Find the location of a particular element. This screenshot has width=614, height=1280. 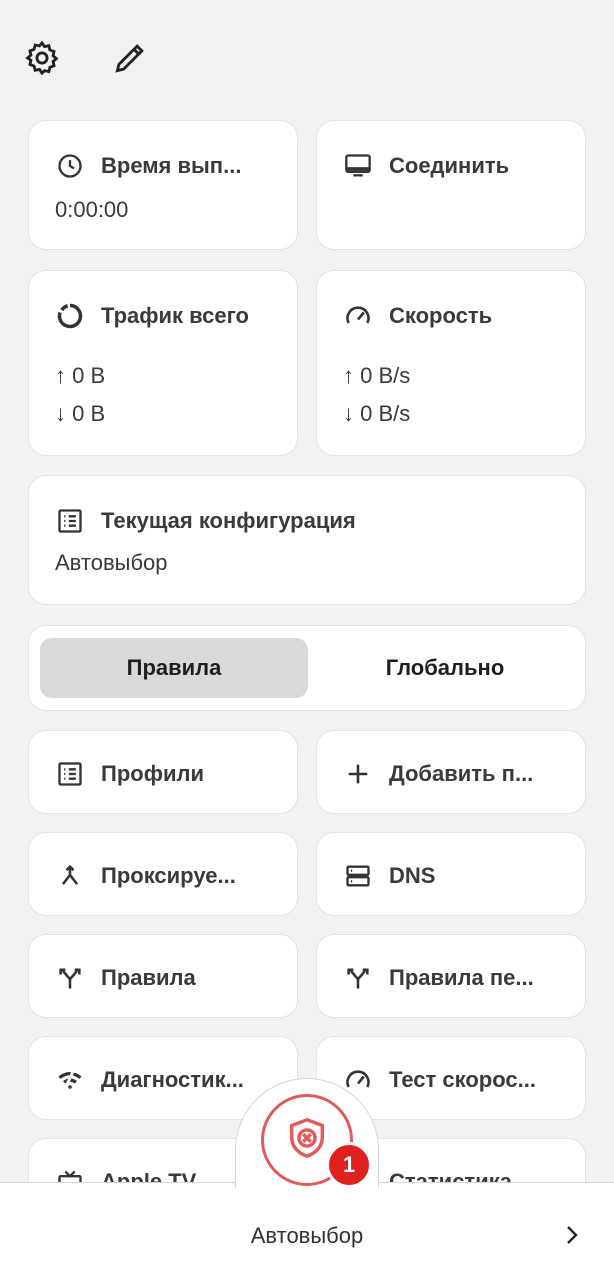

config-value: Автовыбор is located at coordinates (111, 562).